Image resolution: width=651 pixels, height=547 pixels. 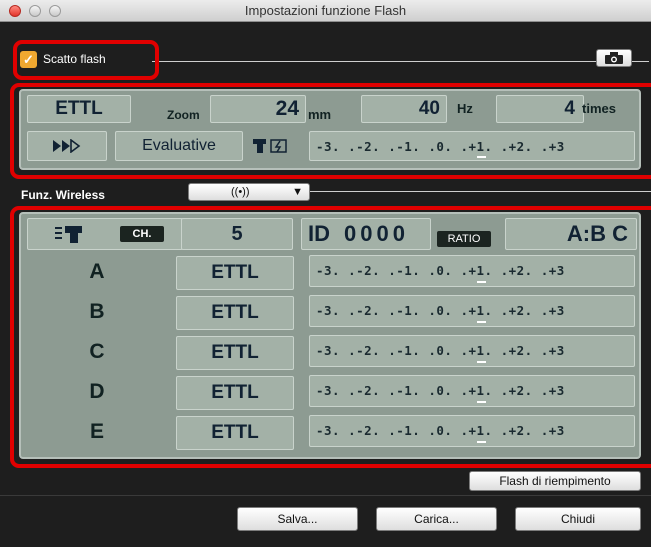 I want to click on close-button: Chiudi, so click(x=578, y=519).